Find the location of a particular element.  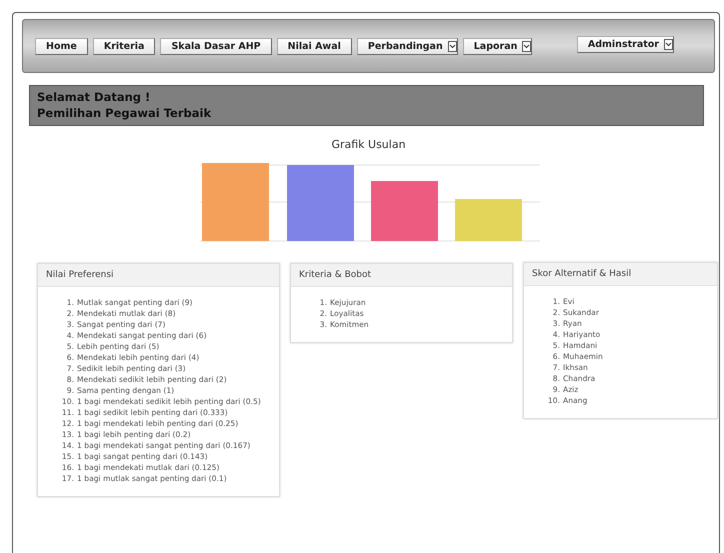

nav-dropdown: Perbandingan is located at coordinates (407, 46).